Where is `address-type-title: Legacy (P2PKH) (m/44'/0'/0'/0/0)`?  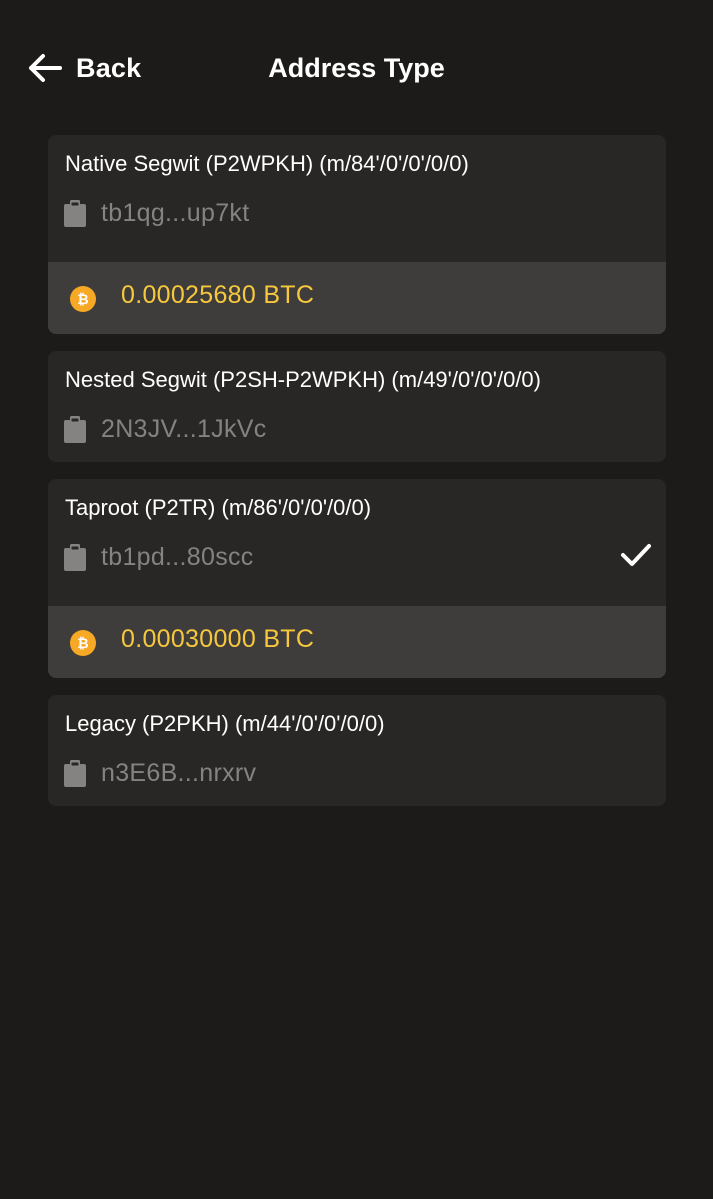 address-type-title: Legacy (P2PKH) (m/44'/0'/0'/0/0) is located at coordinates (225, 723).